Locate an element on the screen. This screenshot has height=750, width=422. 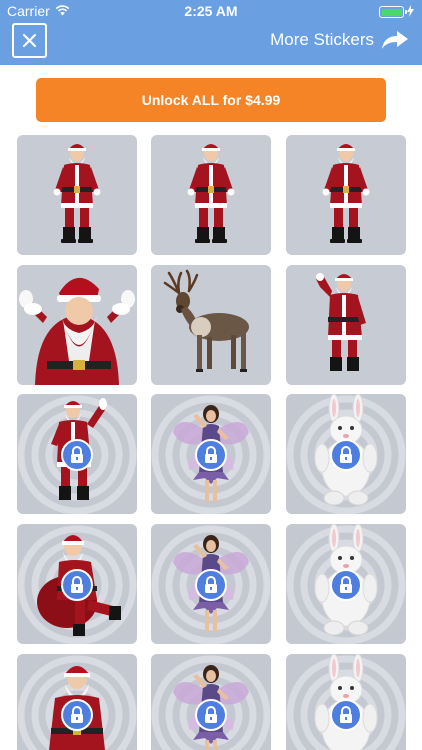
sticker-tile-santa-waving-closeup is located at coordinates (77, 325).